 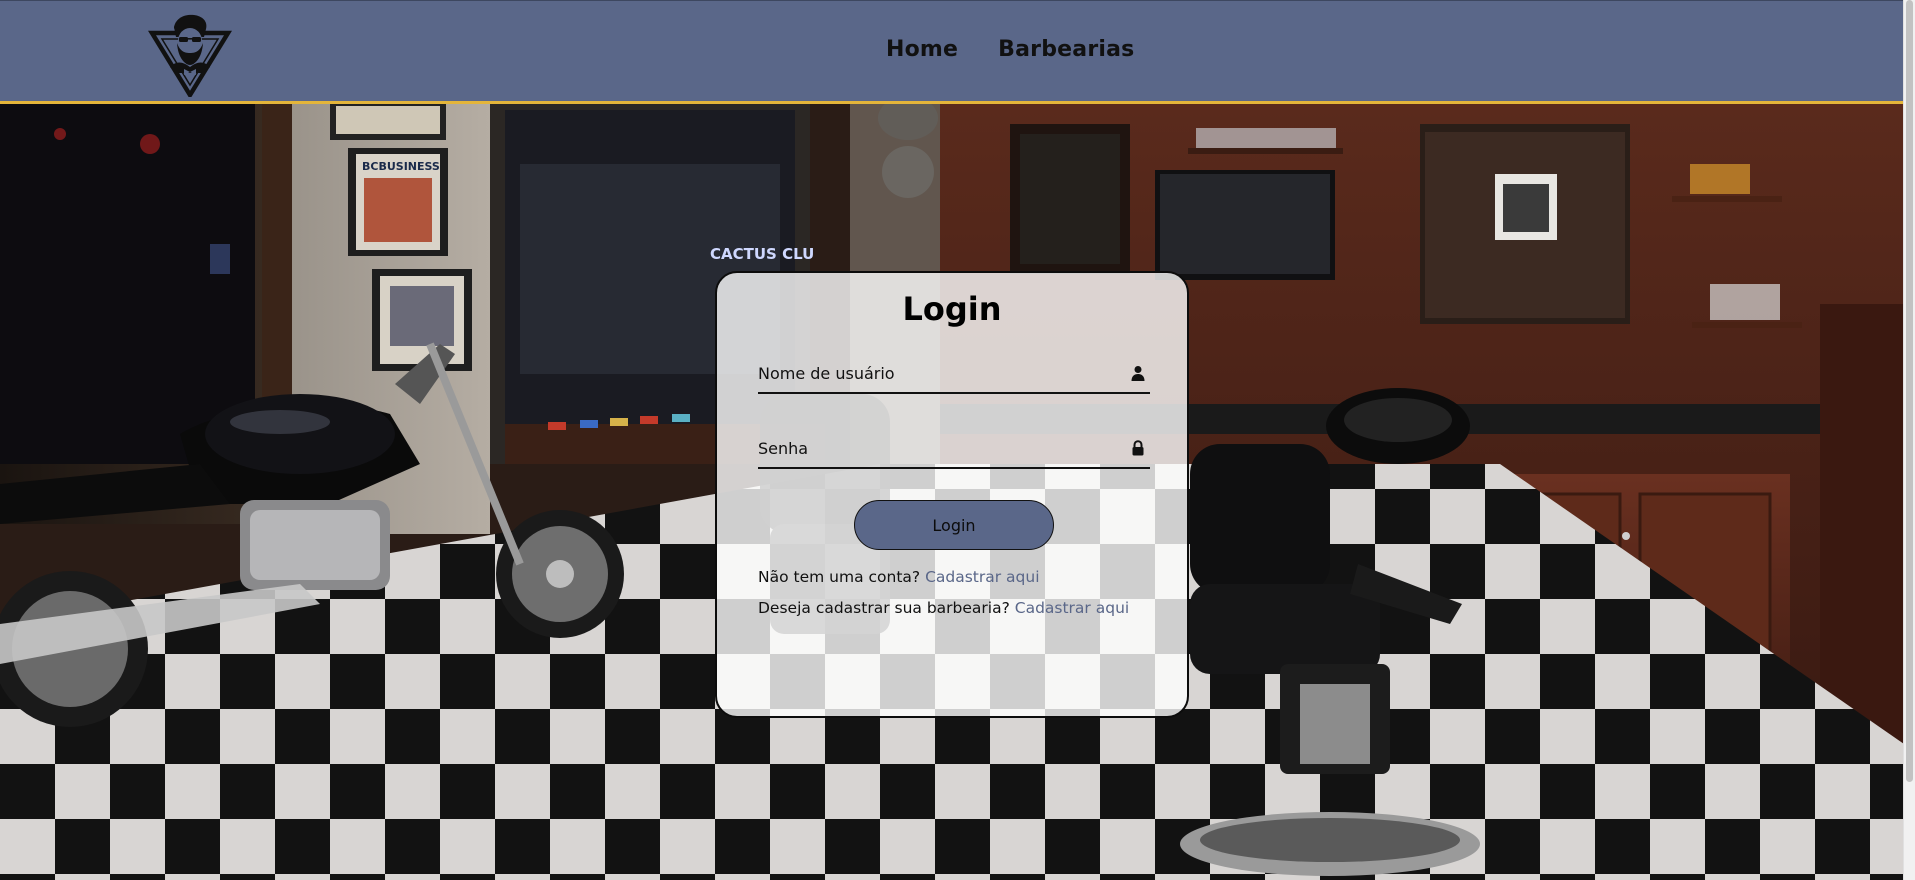 I want to click on password-field, so click(x=954, y=449).